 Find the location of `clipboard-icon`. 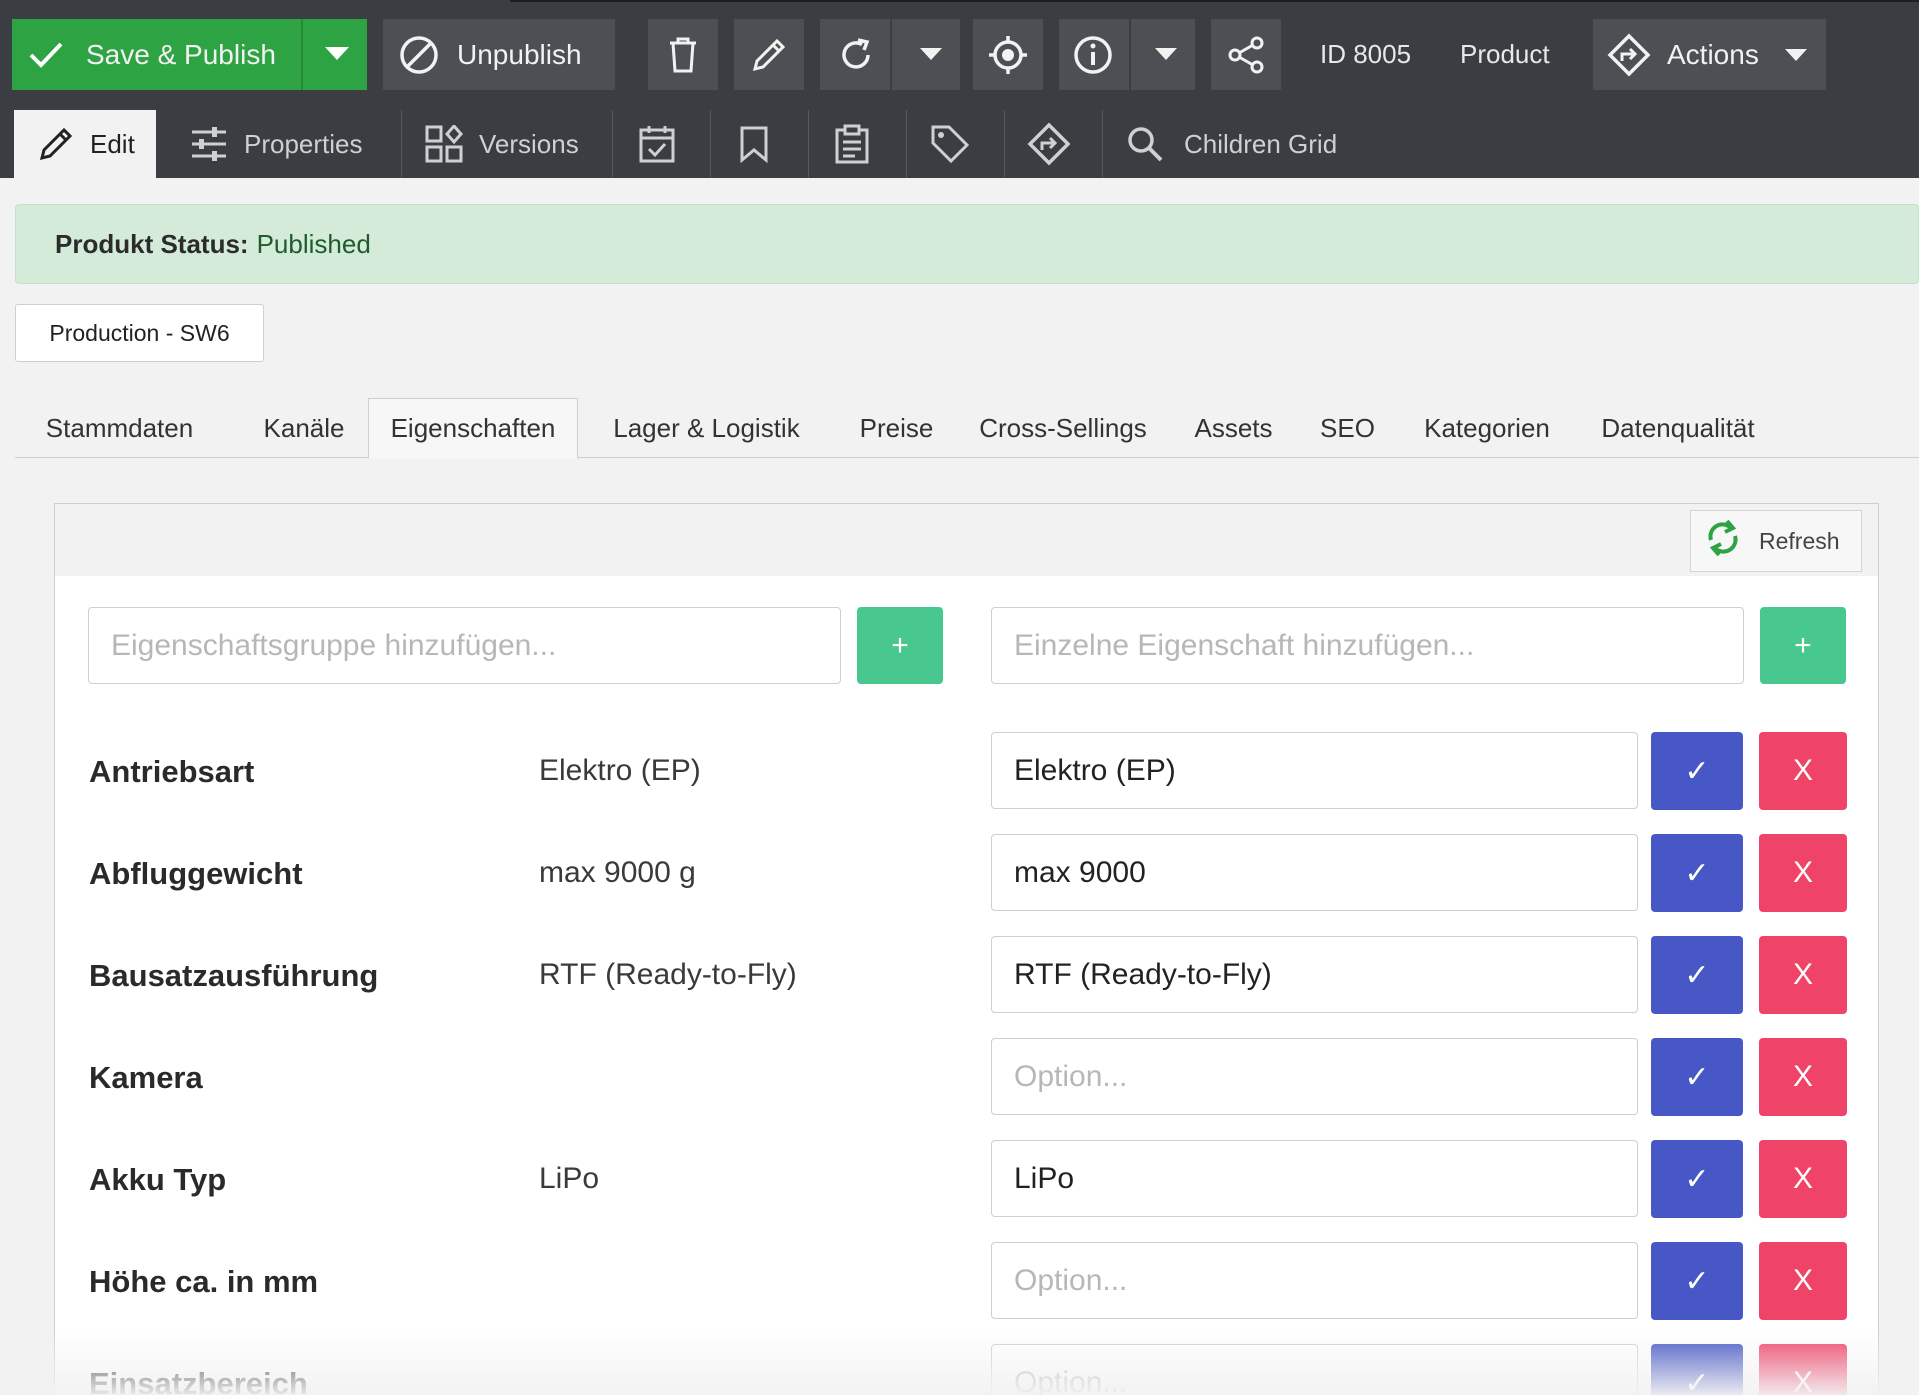

clipboard-icon is located at coordinates (852, 144).